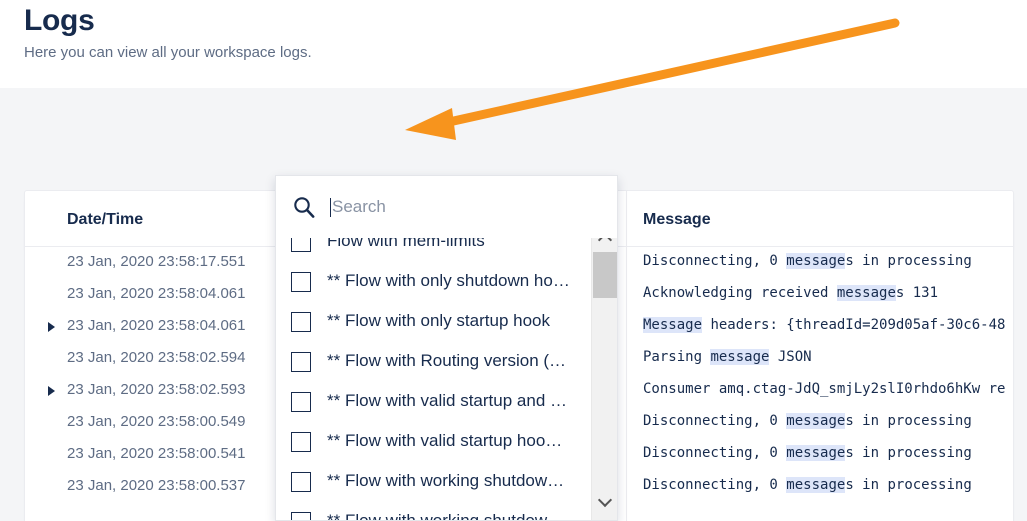 The image size is (1027, 521). What do you see at coordinates (791, 293) in the screenshot?
I see `cell-message: Acknowledging received messages 131` at bounding box center [791, 293].